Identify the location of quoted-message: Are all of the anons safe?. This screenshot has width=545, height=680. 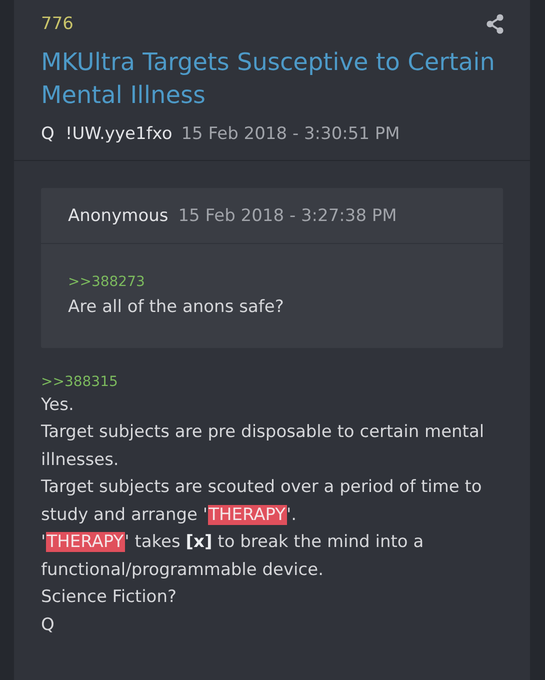
(176, 307).